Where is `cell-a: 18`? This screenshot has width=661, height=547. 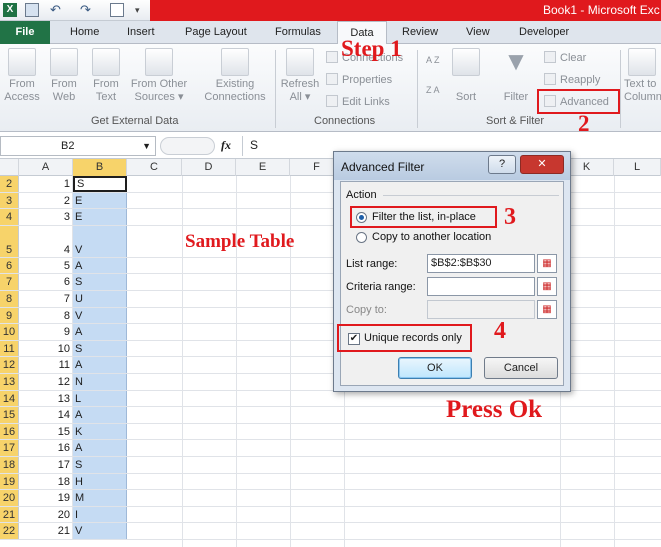 cell-a: 18 is located at coordinates (46, 481).